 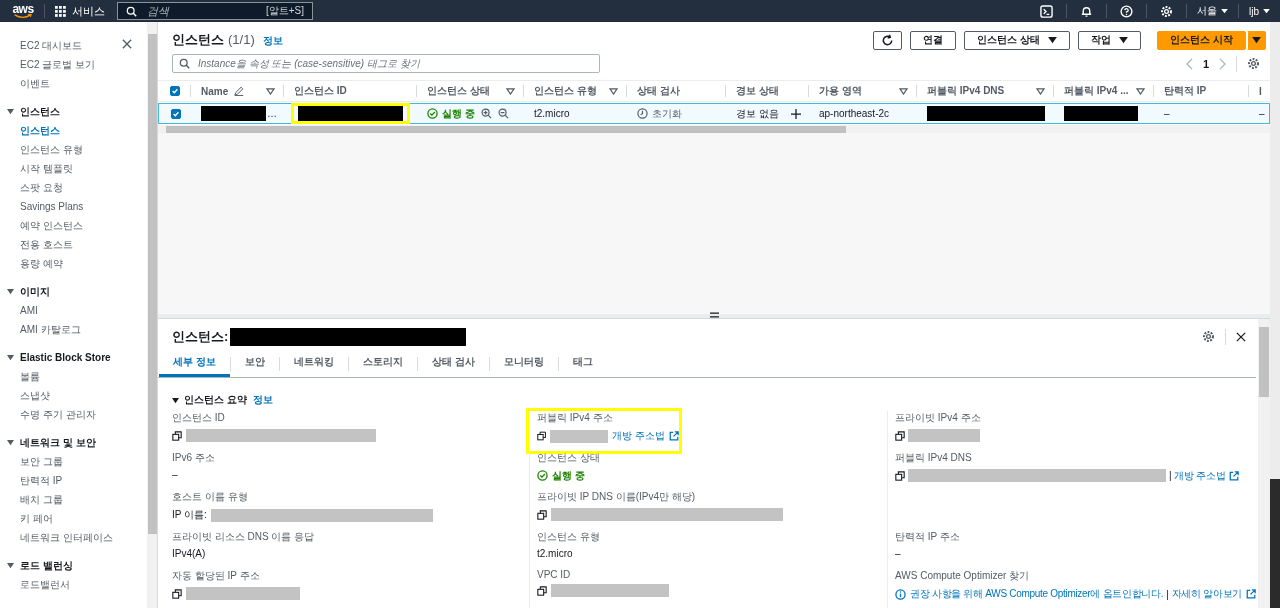 I want to click on dropdown-button: 작업, so click(x=1110, y=40).